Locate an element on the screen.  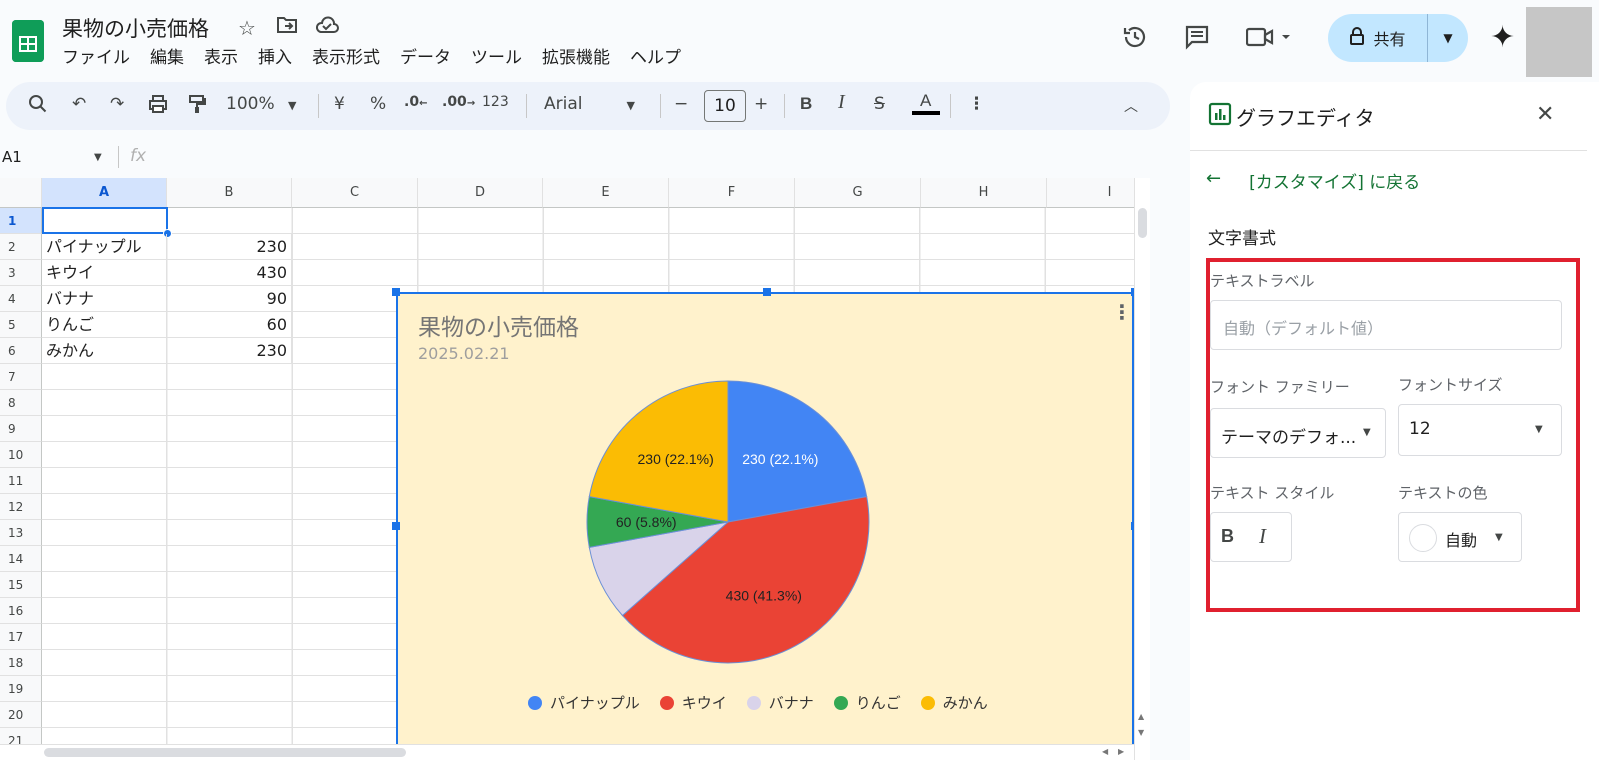
legend-item: キウイ is located at coordinates (693, 702).